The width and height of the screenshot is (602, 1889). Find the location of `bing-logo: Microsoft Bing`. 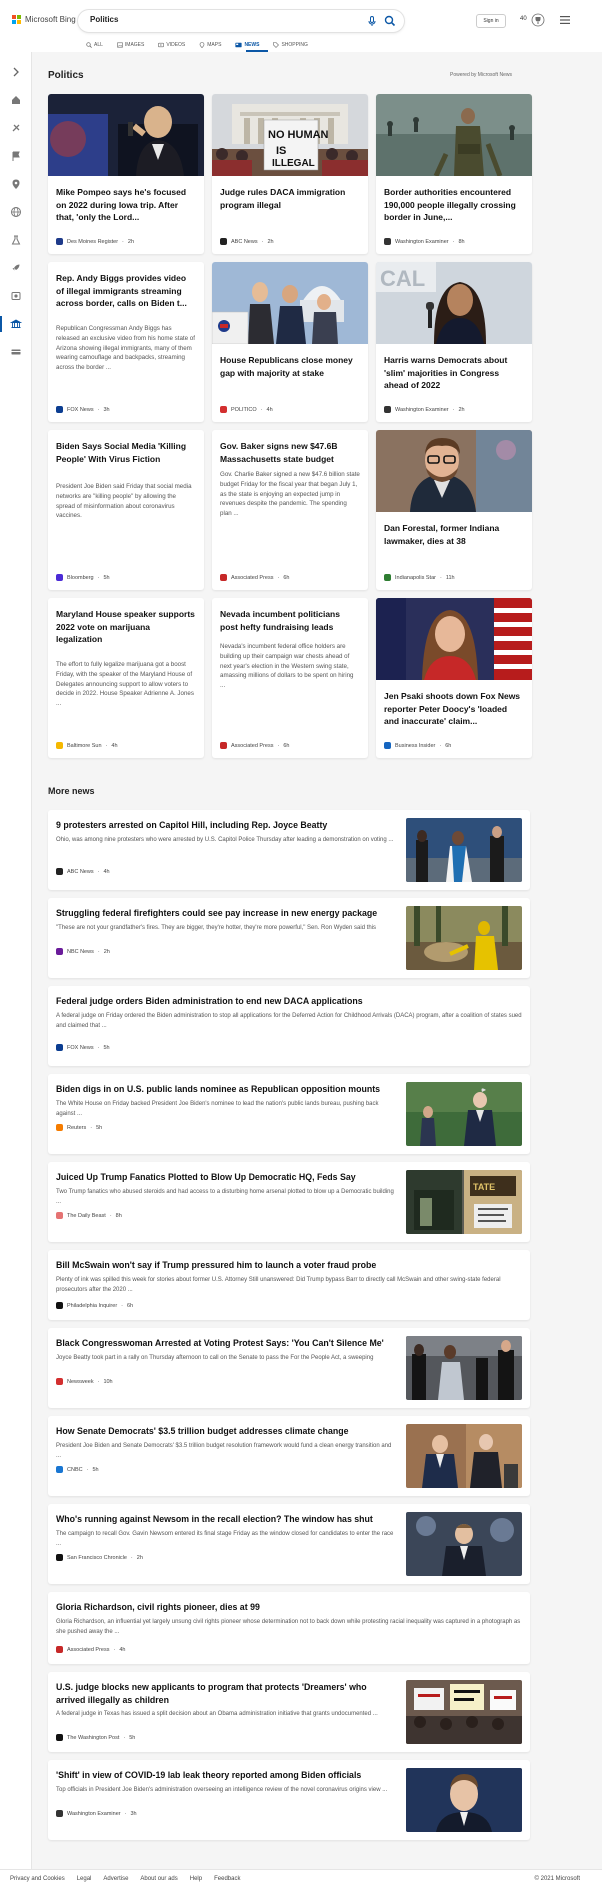

bing-logo: Microsoft Bing is located at coordinates (44, 19).